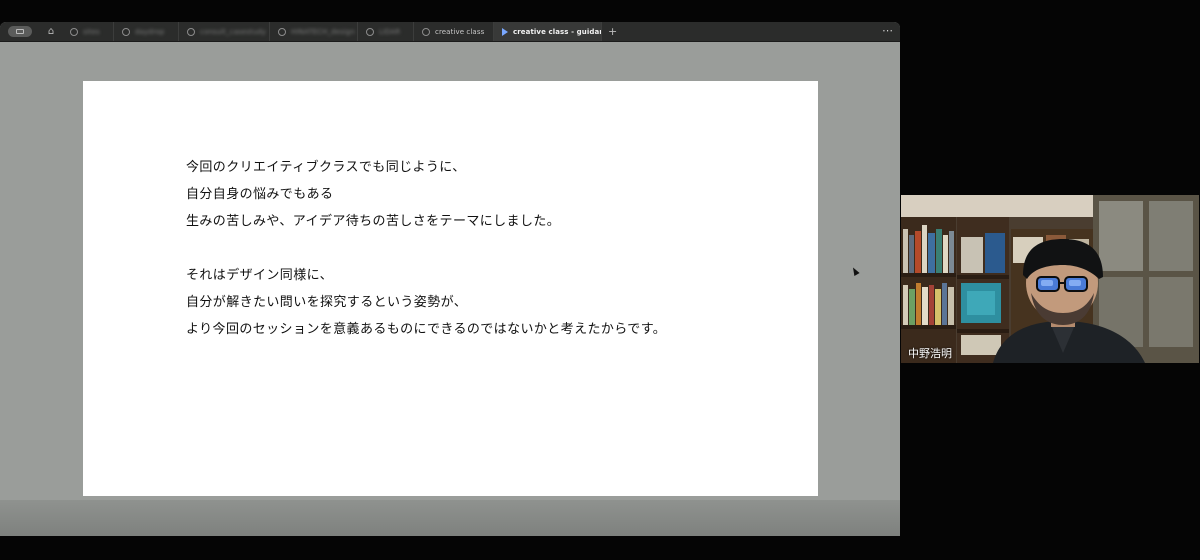  Describe the element at coordinates (233, 31) in the screenshot. I see `tab-label: consult_casestudy` at that location.